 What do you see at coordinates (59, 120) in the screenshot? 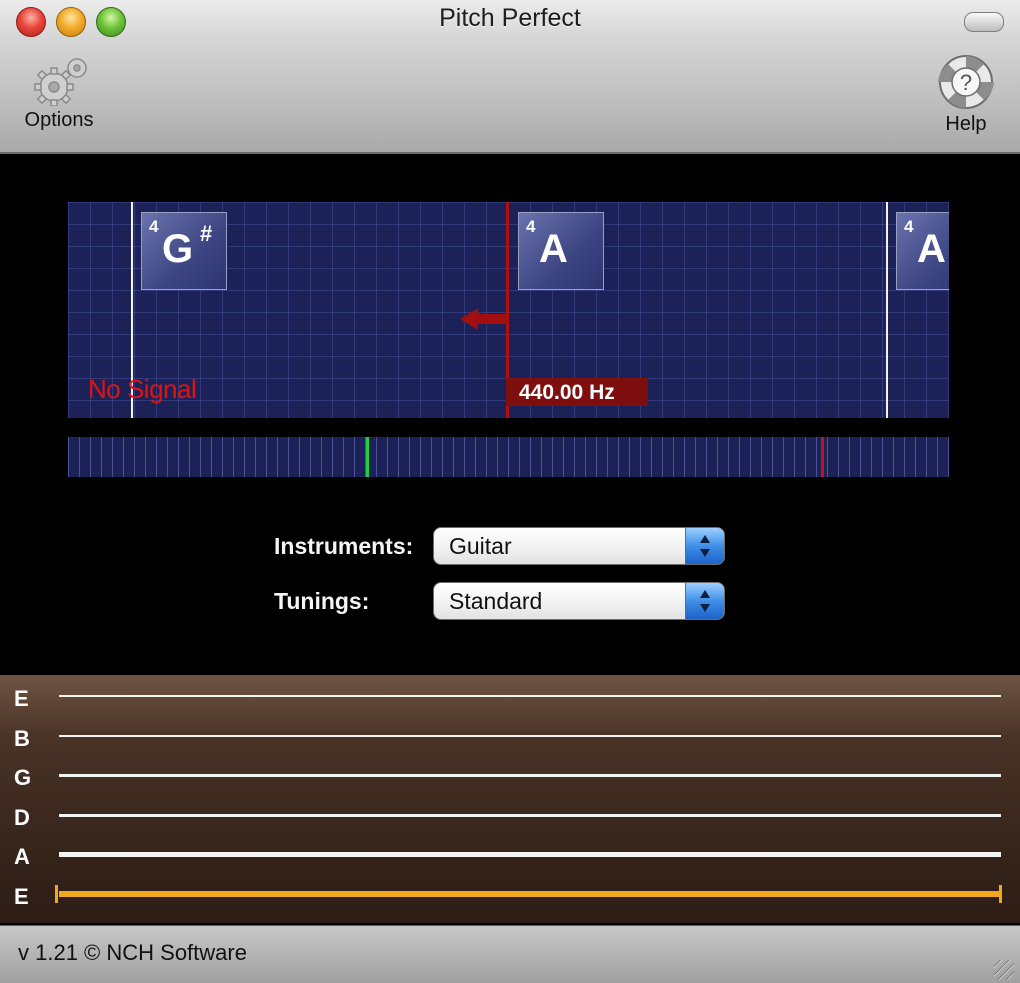
I see `options-label: Options` at bounding box center [59, 120].